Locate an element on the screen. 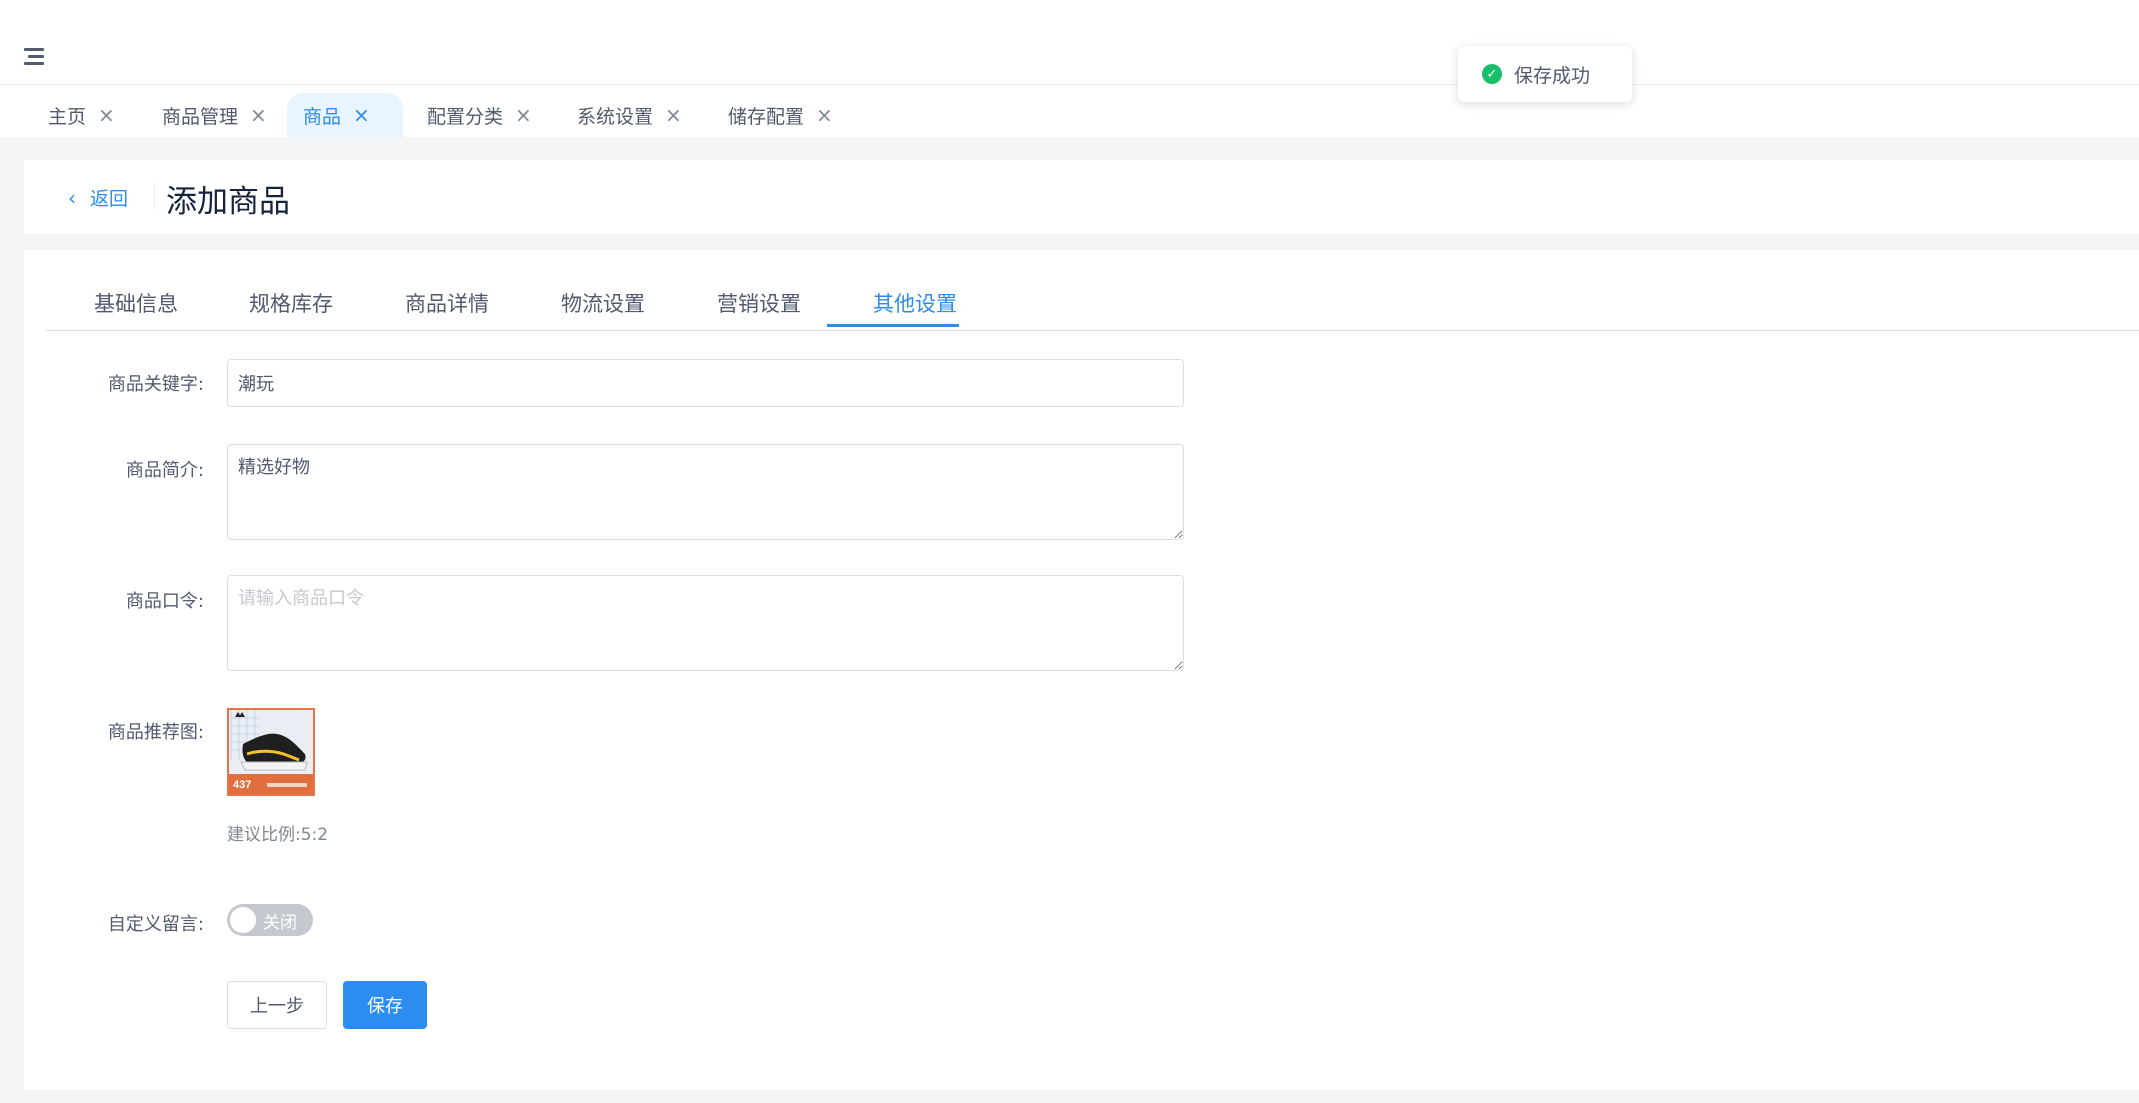  top-header is located at coordinates (1069, 47).